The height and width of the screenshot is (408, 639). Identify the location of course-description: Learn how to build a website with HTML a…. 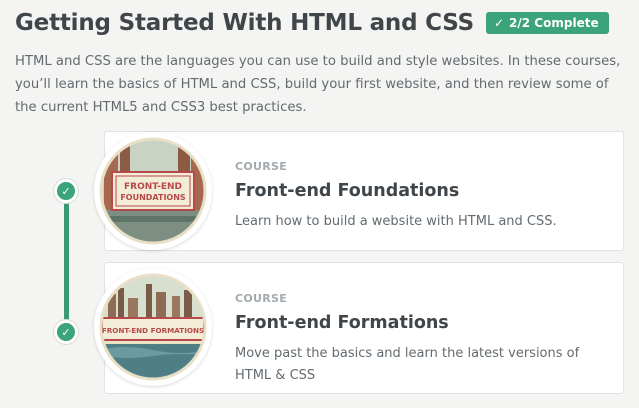
(396, 221).